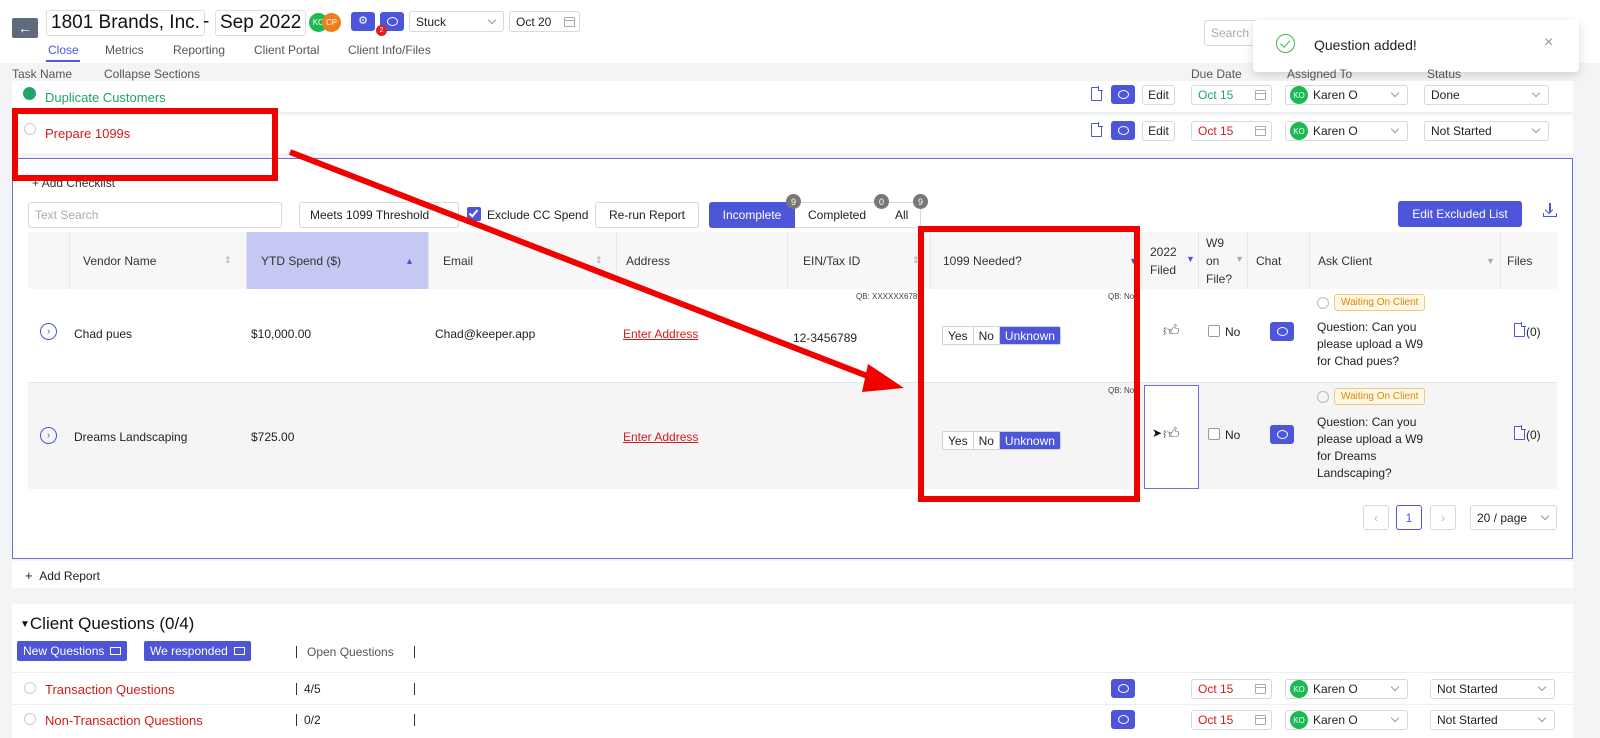 The width and height of the screenshot is (1600, 738). Describe the element at coordinates (596, 270) in the screenshot. I see `annotation-arrow` at that location.